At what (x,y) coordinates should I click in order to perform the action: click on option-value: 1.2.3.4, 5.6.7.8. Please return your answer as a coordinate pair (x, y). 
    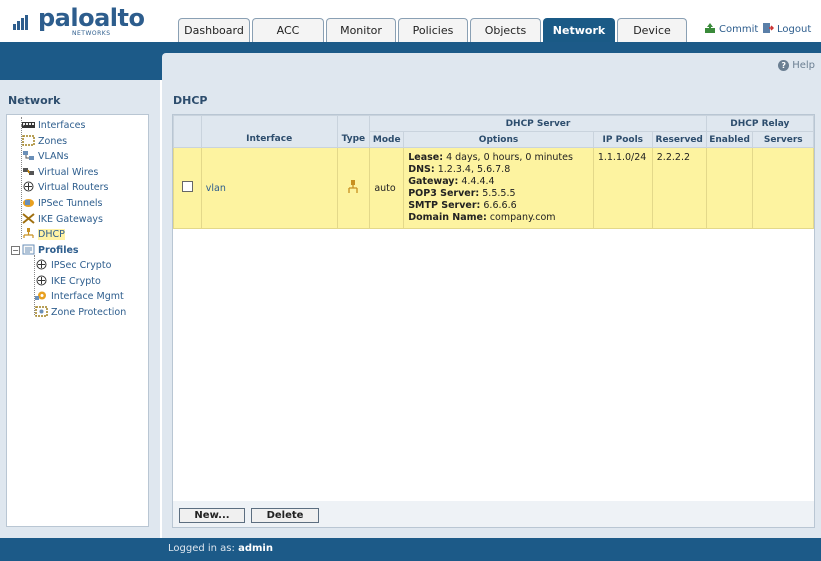
    Looking at the image, I should click on (474, 169).